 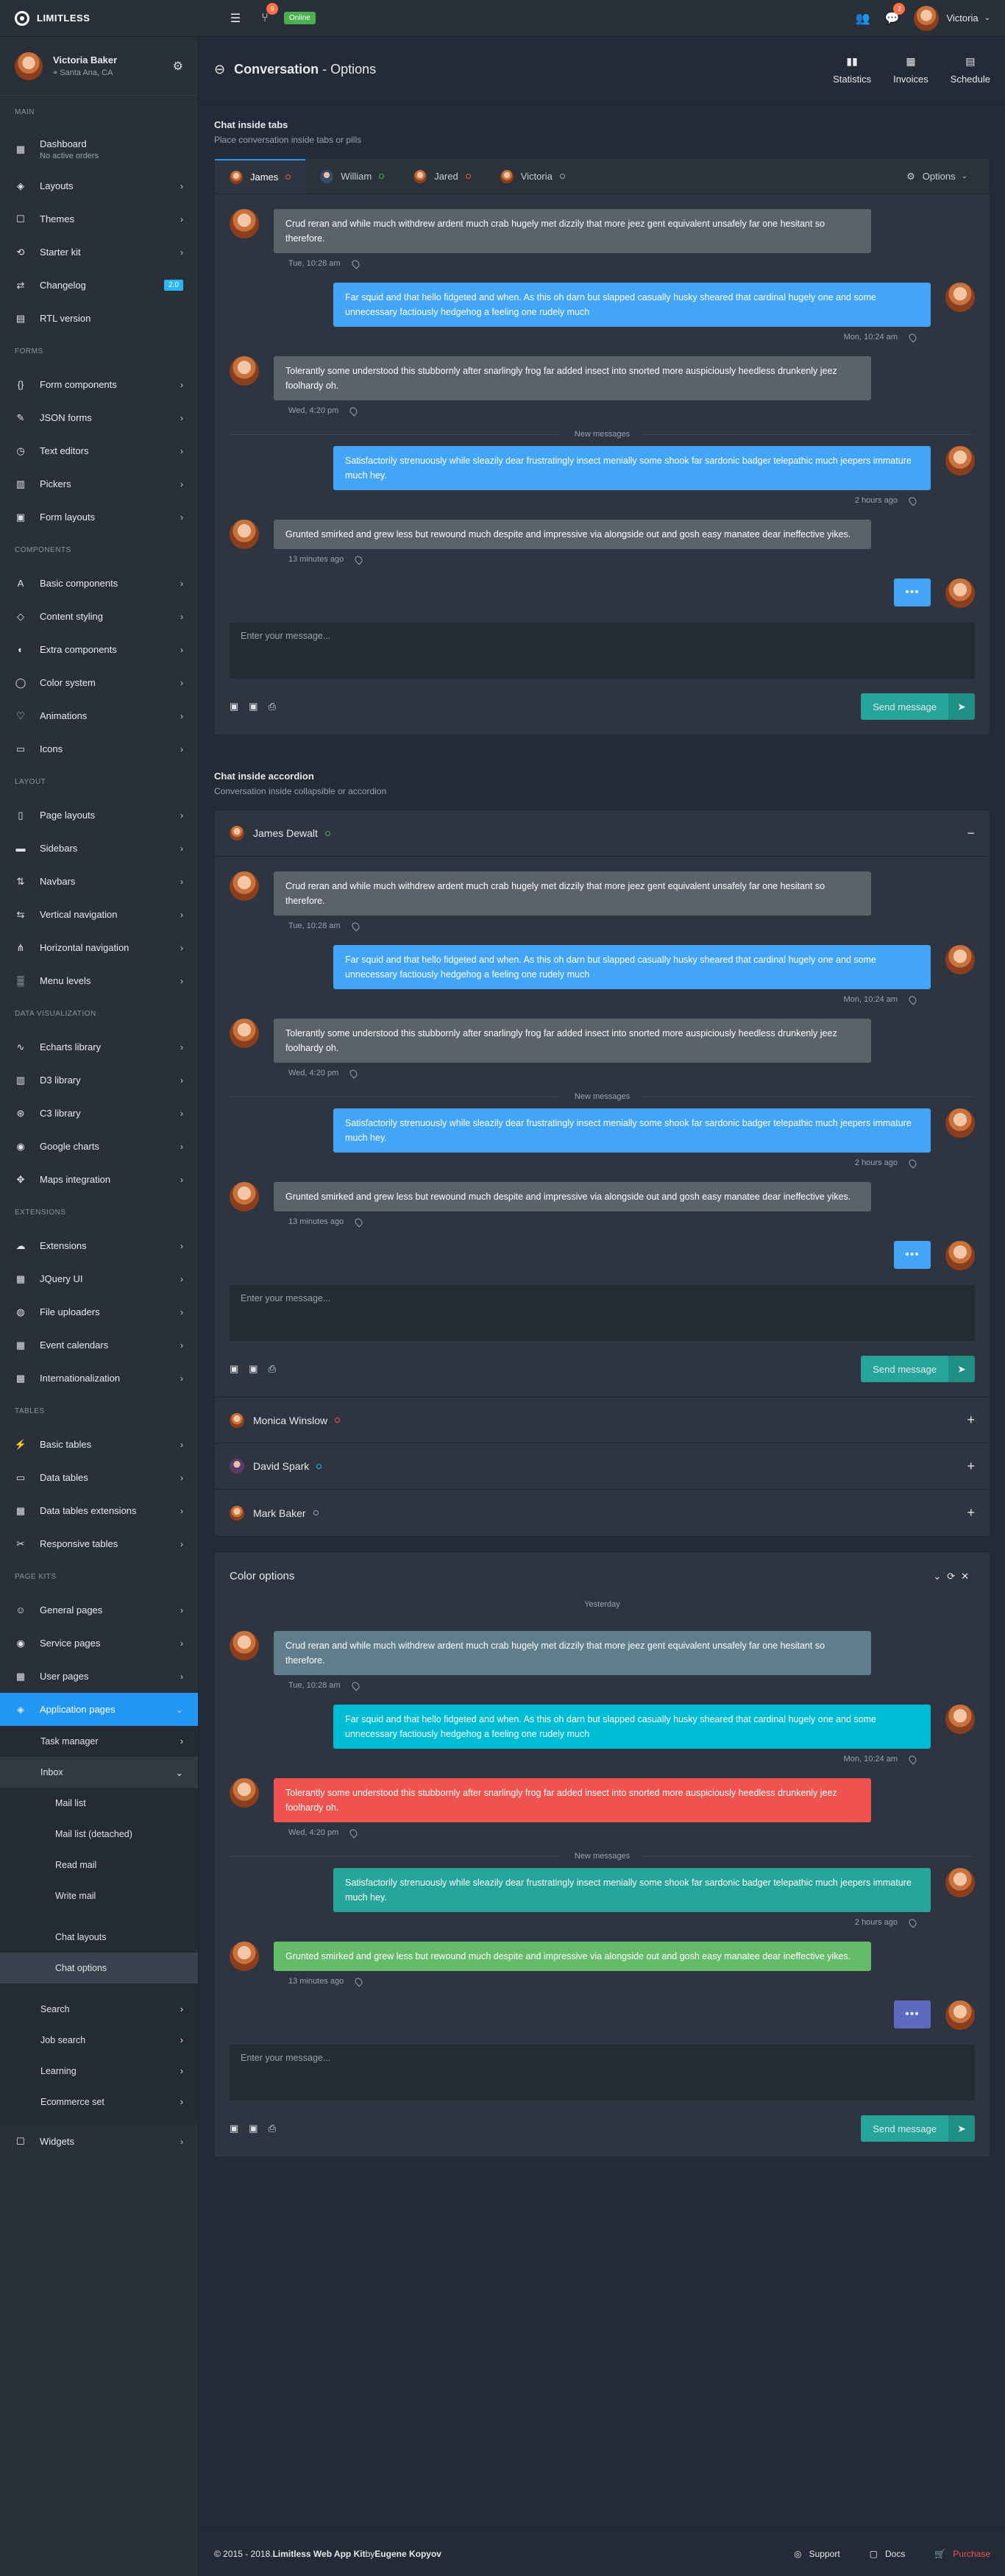 What do you see at coordinates (99, 18) in the screenshot?
I see `brand: LIMITLESS` at bounding box center [99, 18].